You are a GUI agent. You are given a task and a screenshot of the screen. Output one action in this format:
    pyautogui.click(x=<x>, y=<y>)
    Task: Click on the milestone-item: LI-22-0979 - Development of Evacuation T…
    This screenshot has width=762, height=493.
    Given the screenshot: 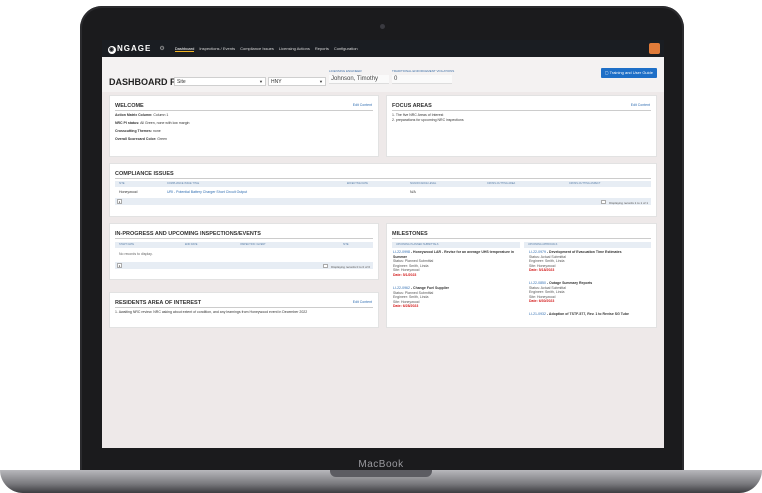 What is the action you would take?
    pyautogui.click(x=591, y=261)
    